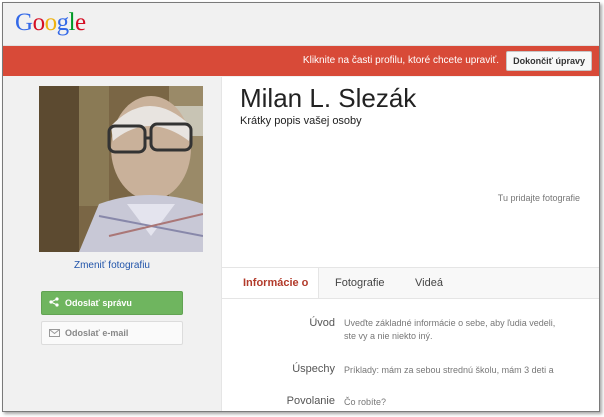 The width and height of the screenshot is (604, 417). What do you see at coordinates (80, 22) in the screenshot?
I see `logo-letter: e` at bounding box center [80, 22].